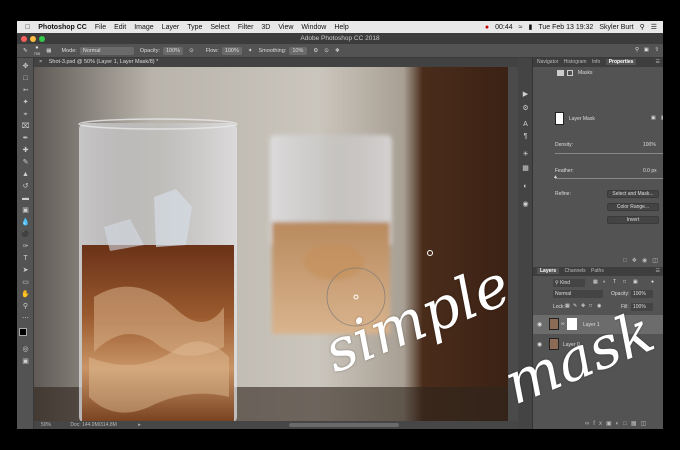 Image resolution: width=680 pixels, height=450 pixels. I want to click on mode-dropdown: Normal, so click(106, 50).